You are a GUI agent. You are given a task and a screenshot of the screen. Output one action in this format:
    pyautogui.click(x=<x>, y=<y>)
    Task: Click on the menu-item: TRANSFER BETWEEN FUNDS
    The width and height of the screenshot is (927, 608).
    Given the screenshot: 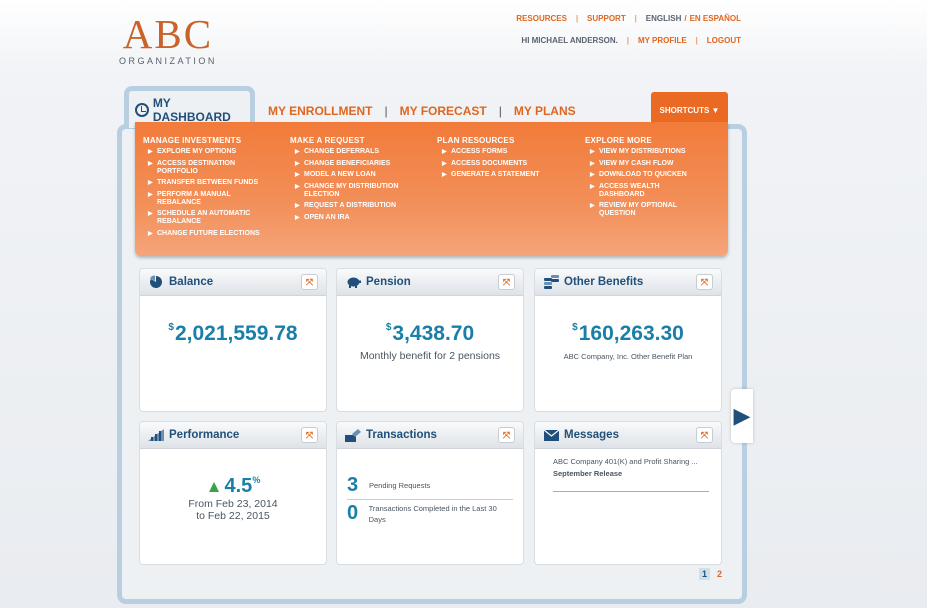 What is the action you would take?
    pyautogui.click(x=202, y=183)
    